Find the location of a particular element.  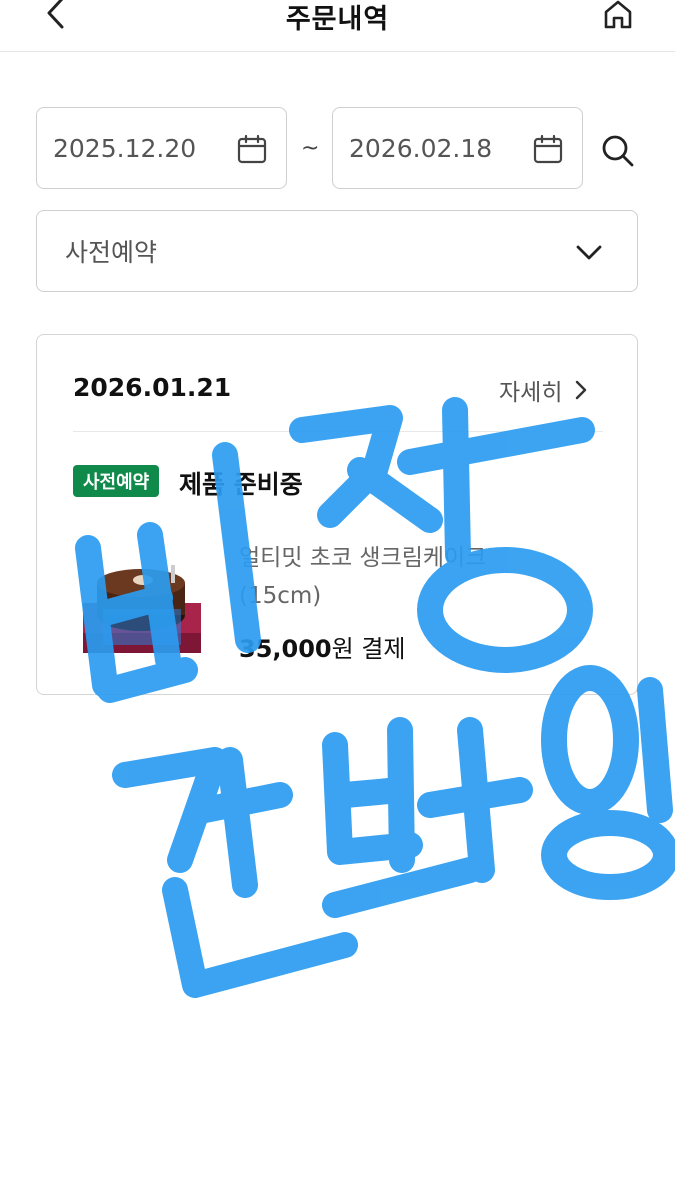

app-header: 주문내역 is located at coordinates (337, 26).